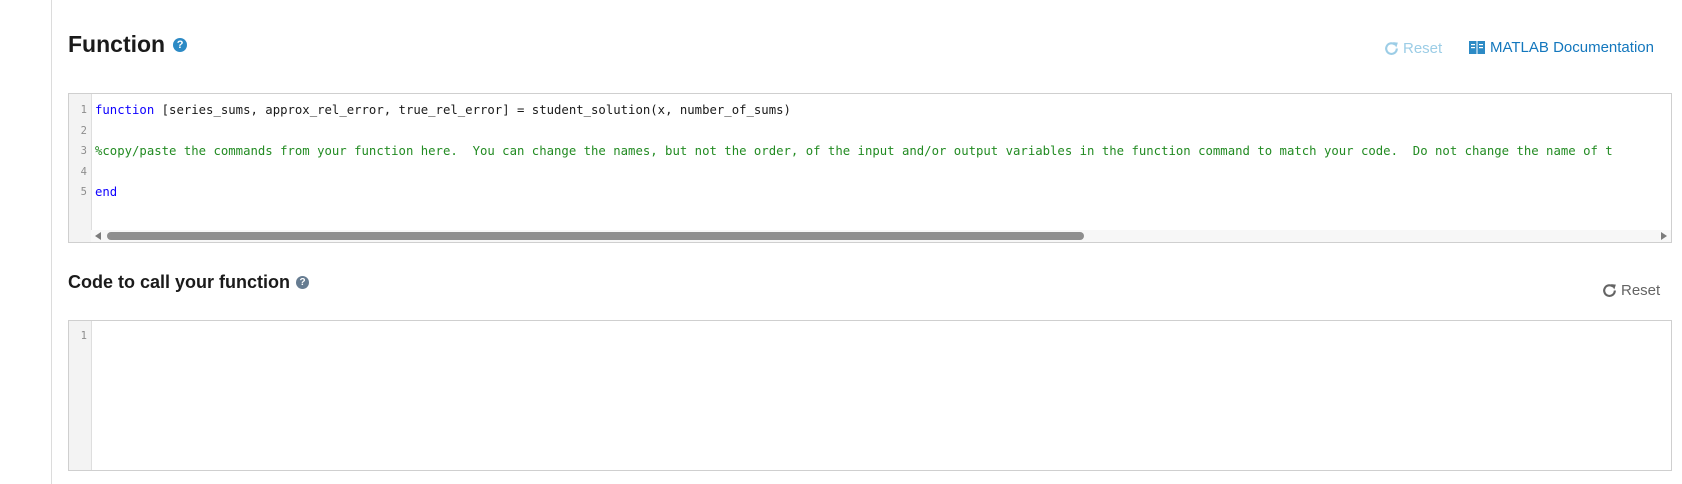 This screenshot has height=484, width=1682. Describe the element at coordinates (1572, 47) in the screenshot. I see `matlab-documentation-label: MATLAB Documentation` at that location.